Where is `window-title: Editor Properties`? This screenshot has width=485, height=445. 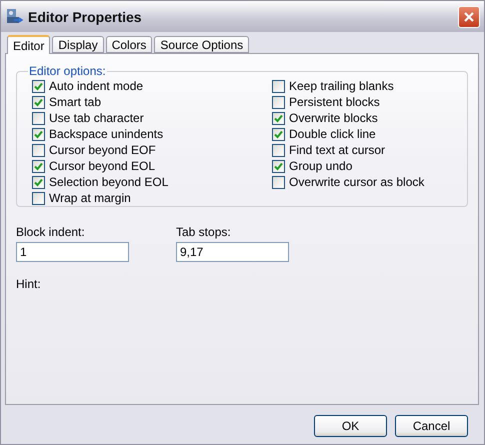
window-title: Editor Properties is located at coordinates (85, 16).